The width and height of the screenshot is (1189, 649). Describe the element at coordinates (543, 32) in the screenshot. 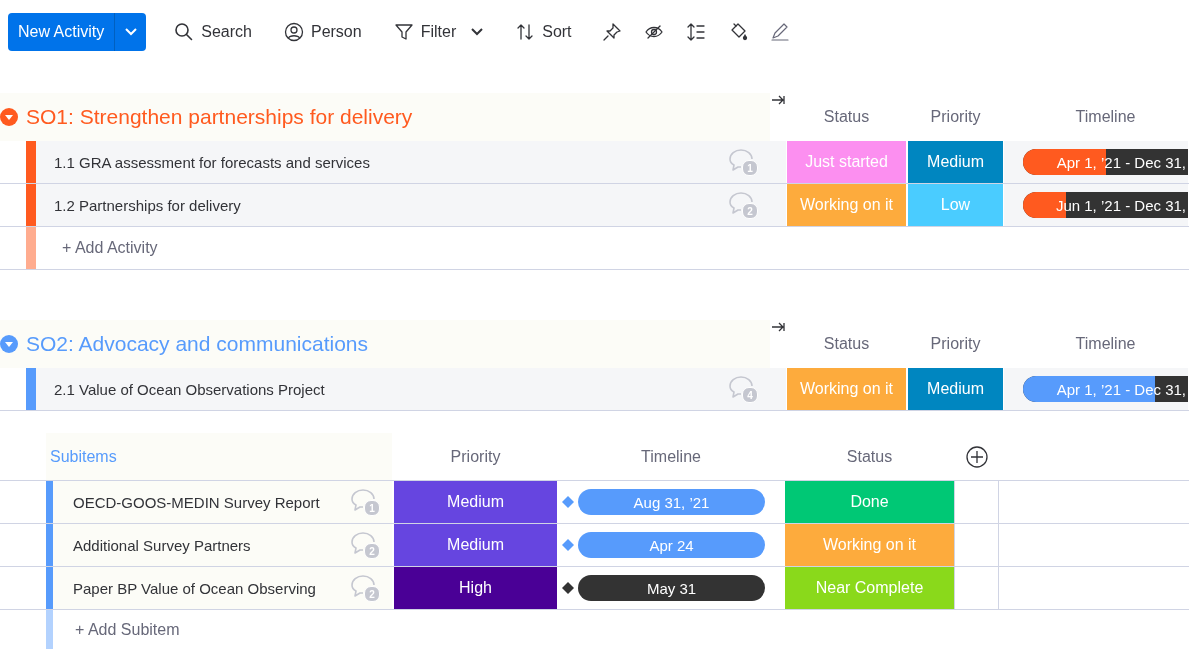

I see `toolbar-button: Sort` at that location.